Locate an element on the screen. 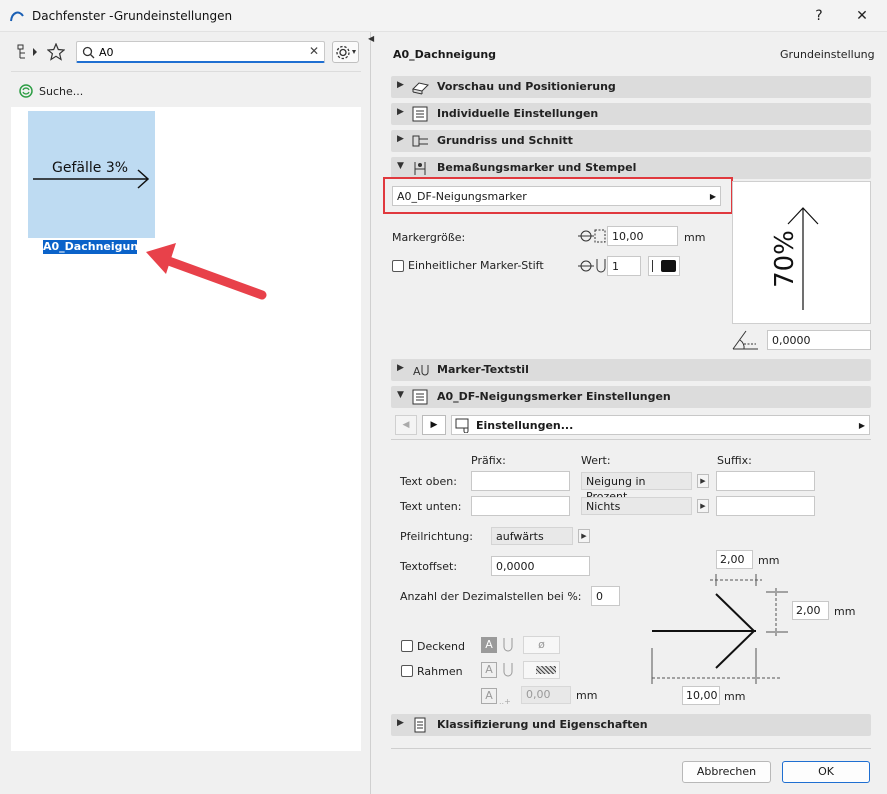  favorites-star-icon is located at coordinates (56, 52).